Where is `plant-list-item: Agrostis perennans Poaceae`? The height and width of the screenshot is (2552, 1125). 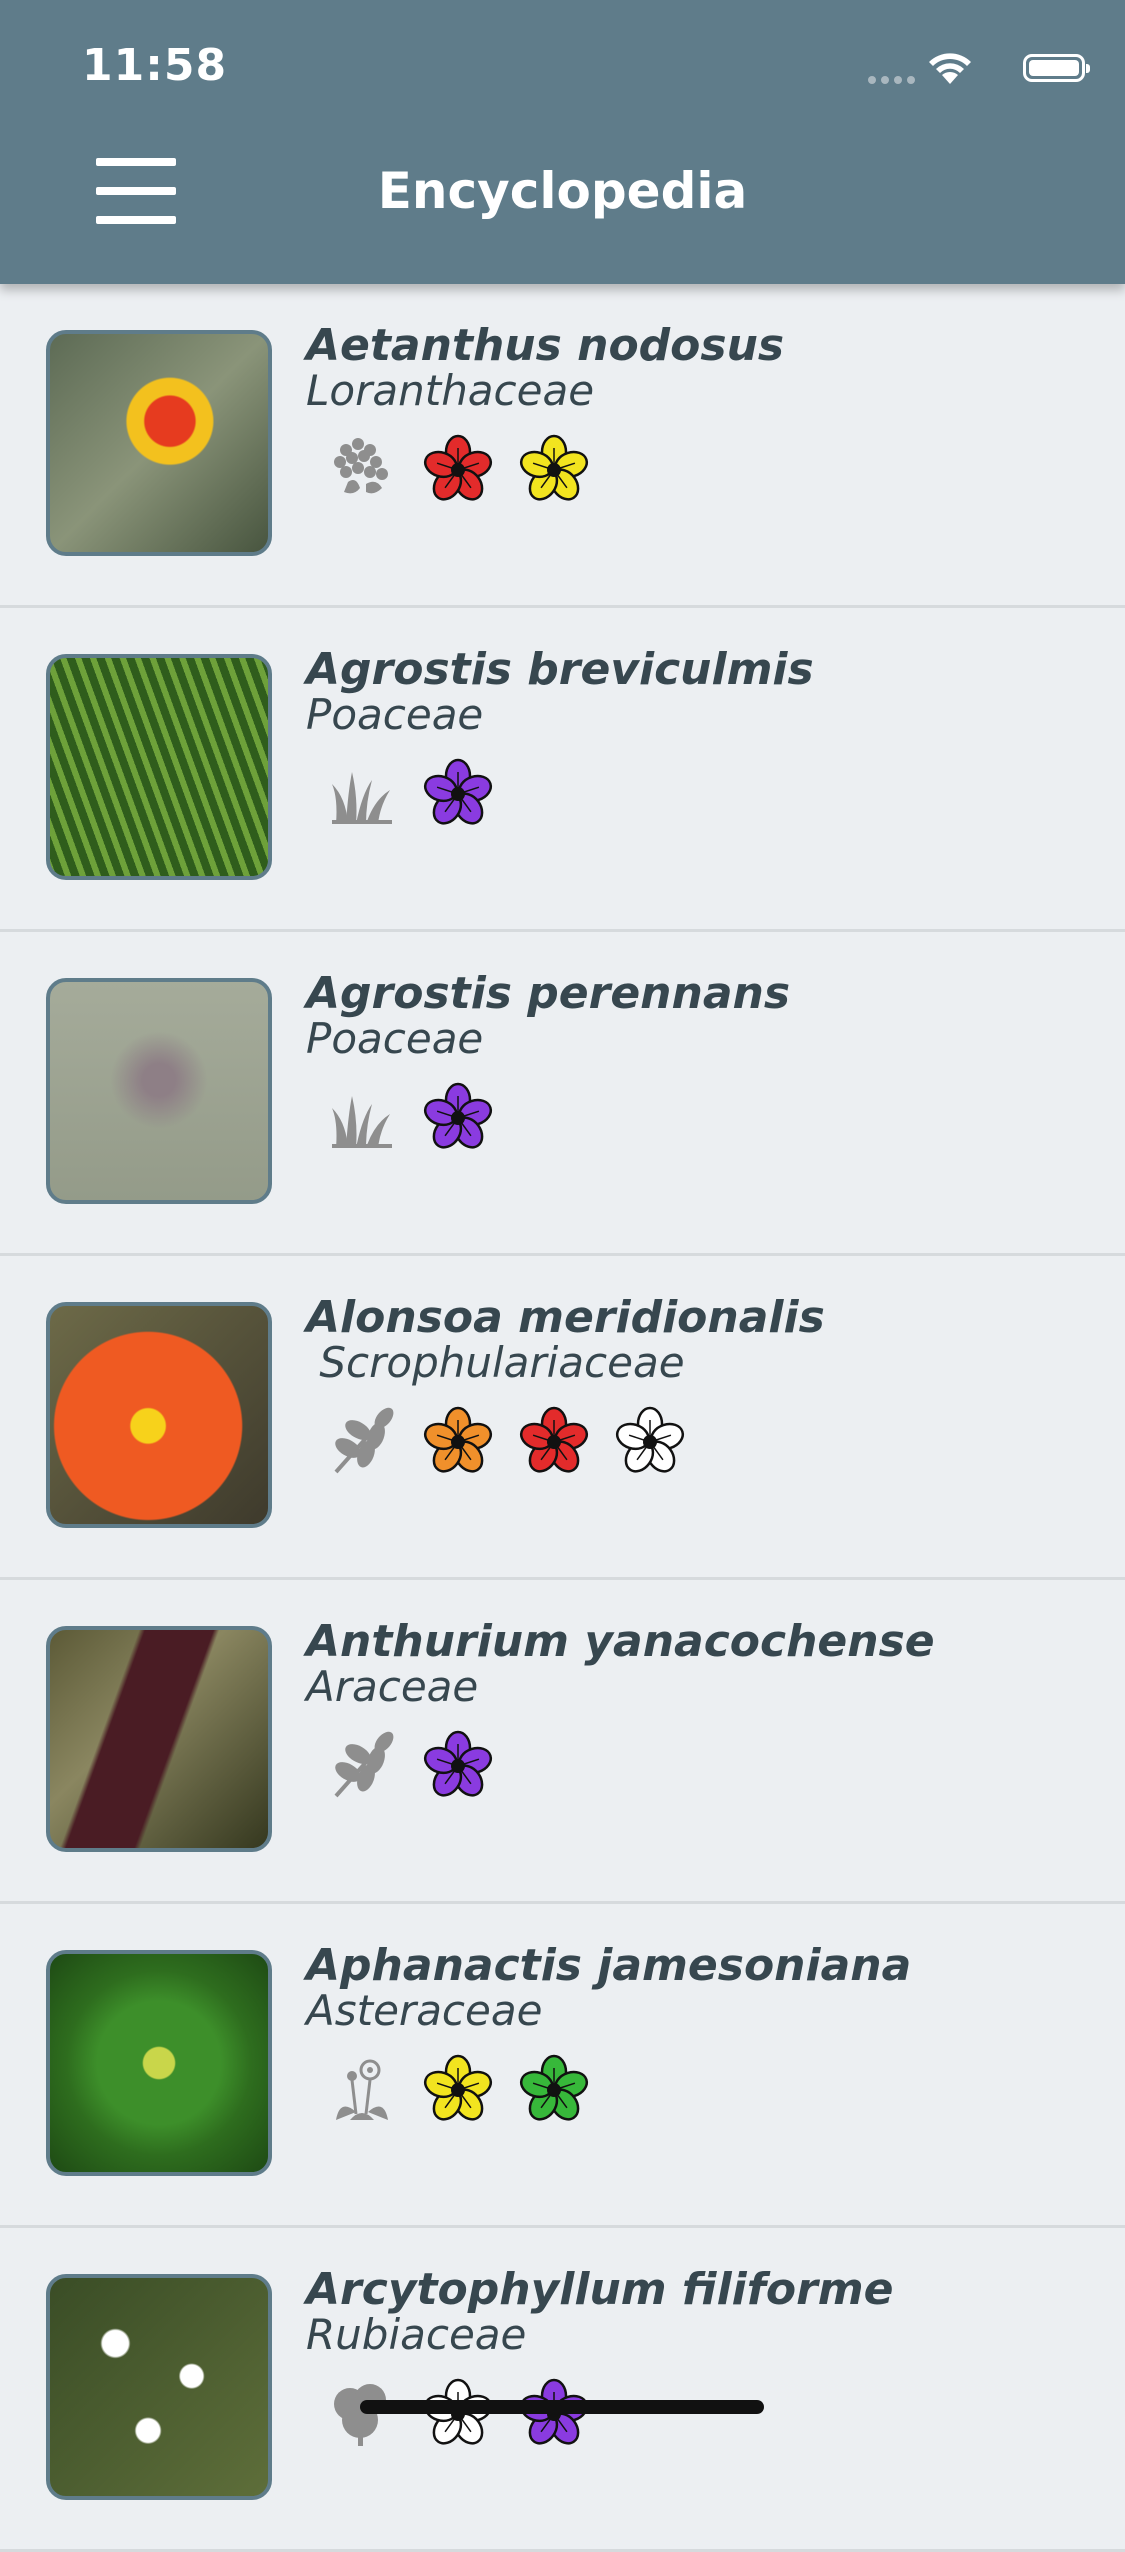
plant-list-item: Agrostis perennans Poaceae is located at coordinates (562, 1094).